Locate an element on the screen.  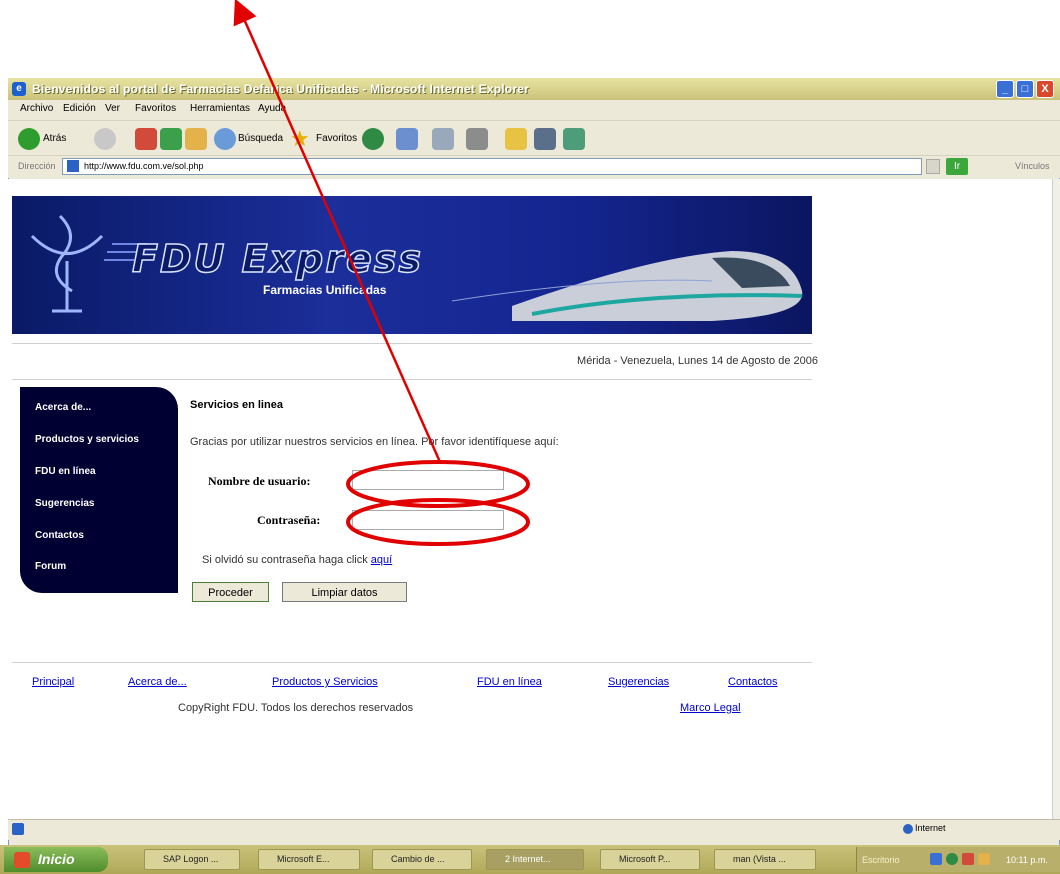
clock: 10:11 p.m. is located at coordinates (1027, 860).